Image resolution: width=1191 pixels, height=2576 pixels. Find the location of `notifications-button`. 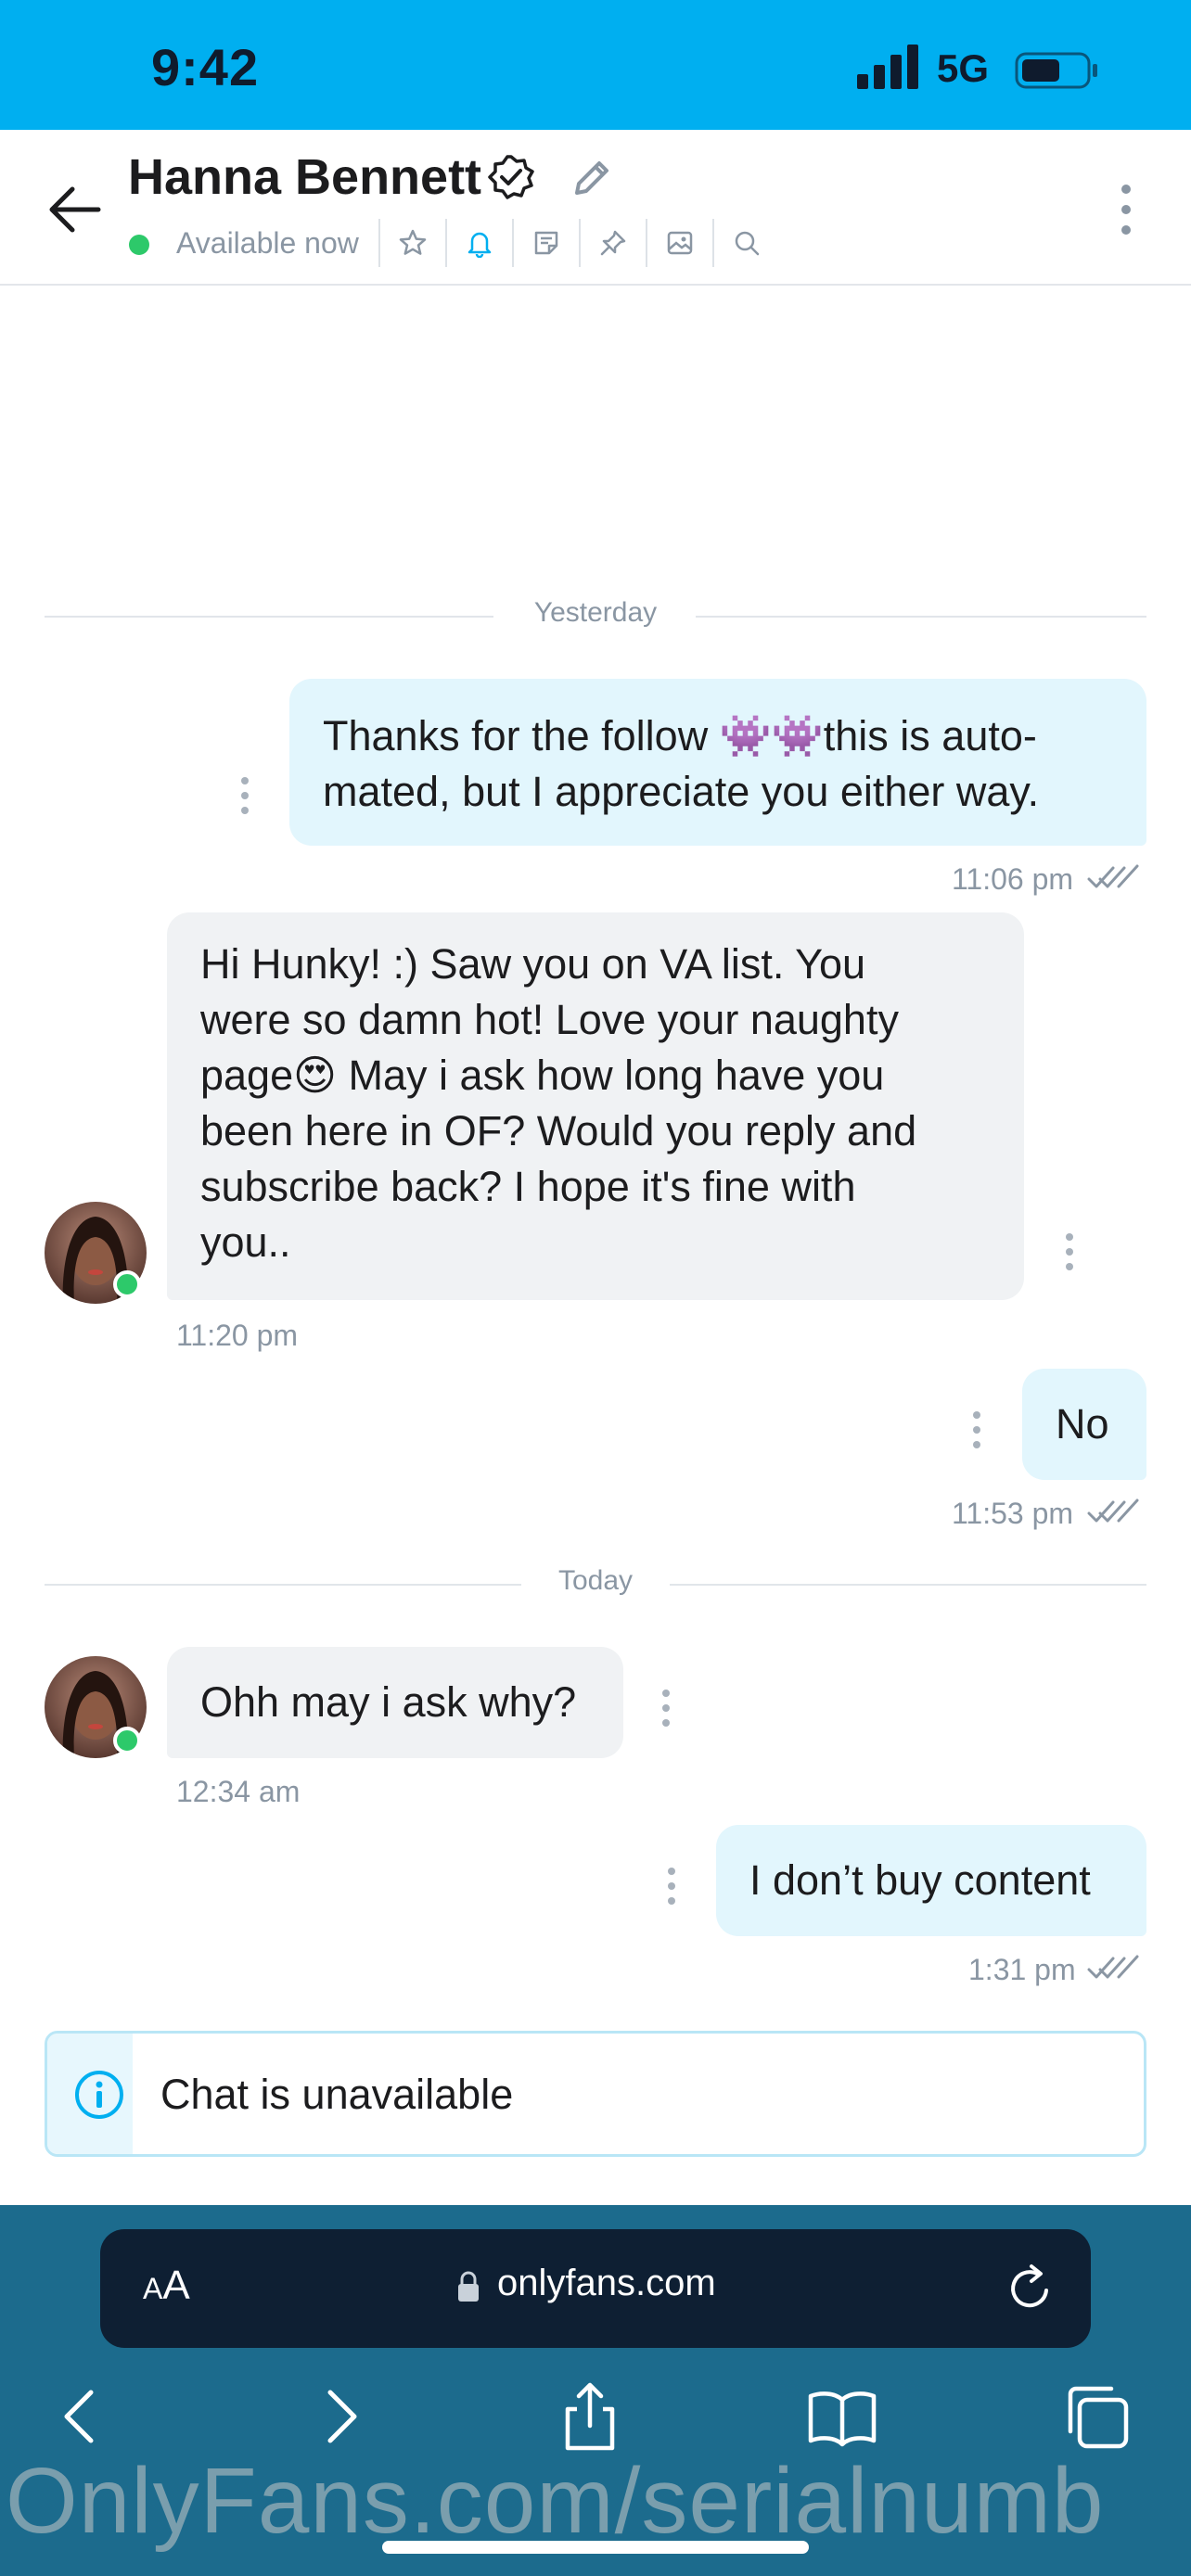

notifications-button is located at coordinates (478, 243).